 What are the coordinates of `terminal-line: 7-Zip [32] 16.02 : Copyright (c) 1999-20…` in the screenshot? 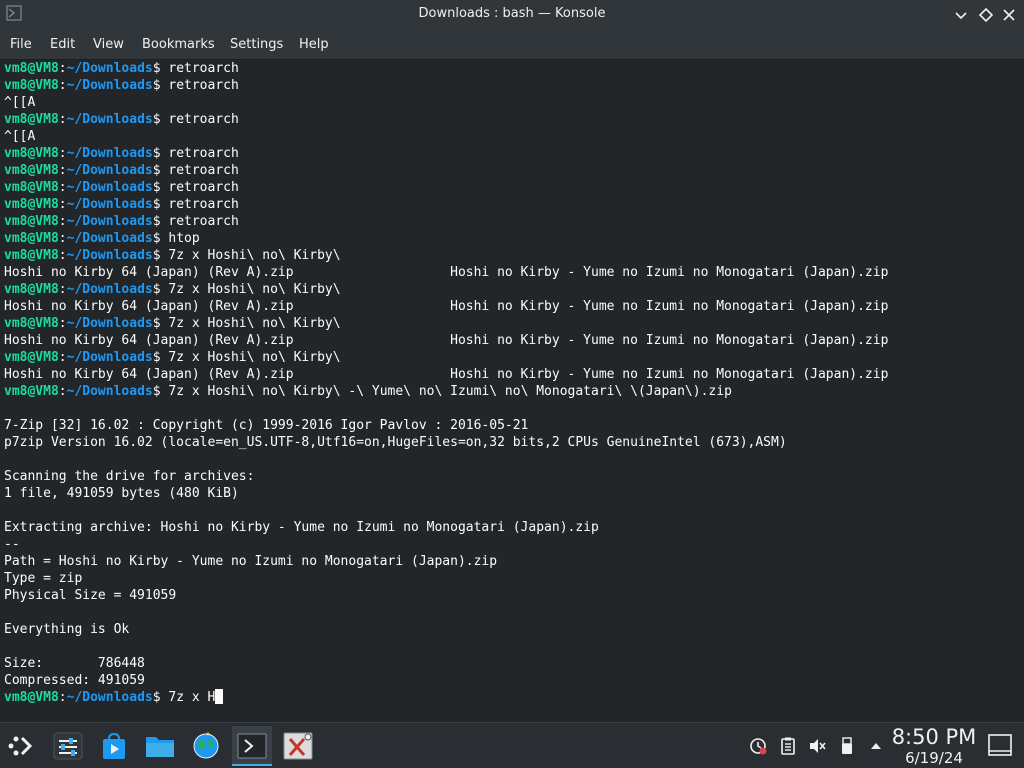 It's located at (446, 425).